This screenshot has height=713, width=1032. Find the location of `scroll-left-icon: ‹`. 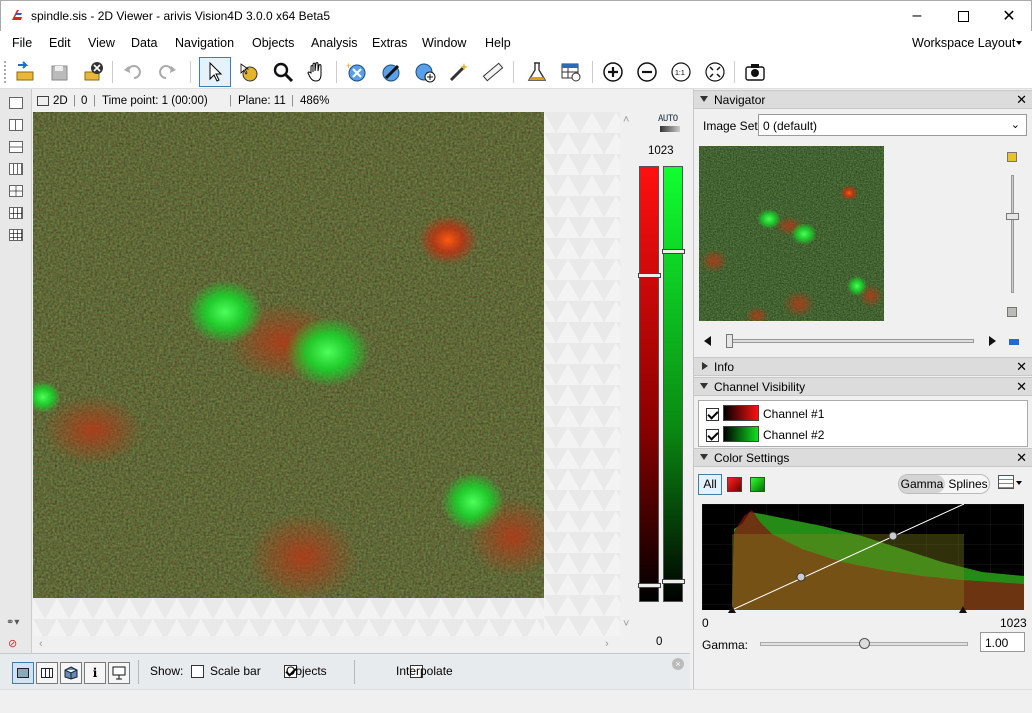

scroll-left-icon: ‹ is located at coordinates (41, 644).